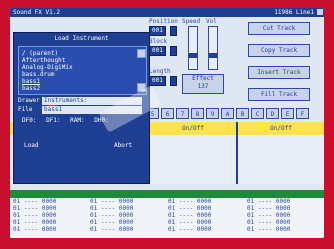  Describe the element at coordinates (141, 53) in the screenshot. I see `scroll-up-icon` at that location.